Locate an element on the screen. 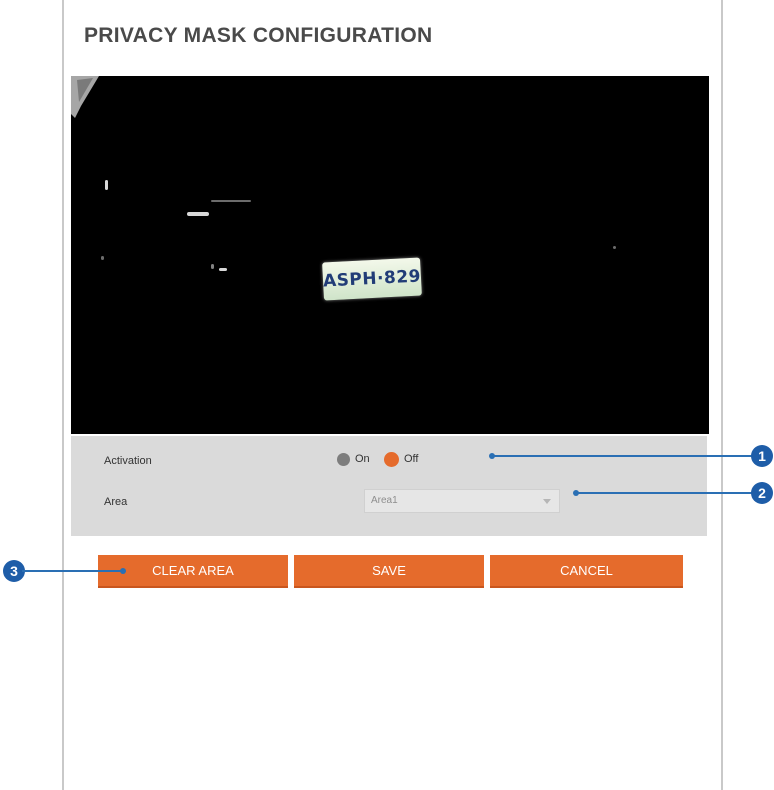  save-button: SAVE is located at coordinates (389, 570).